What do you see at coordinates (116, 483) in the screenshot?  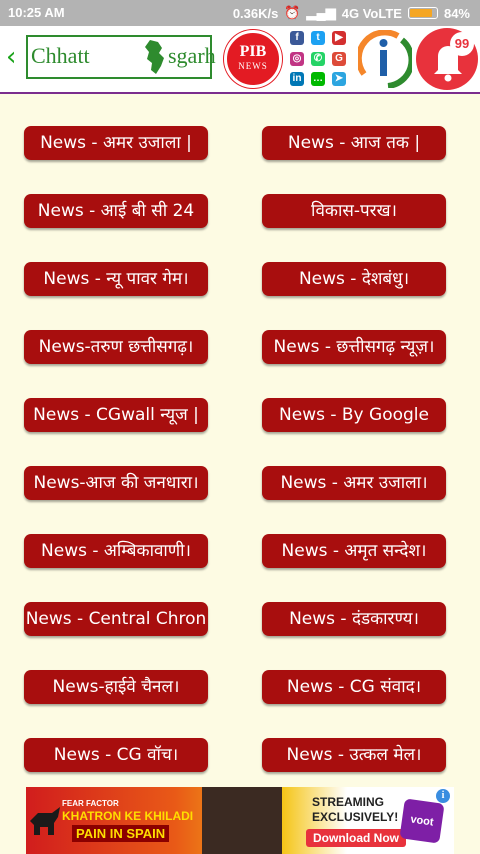 I see `news-button: News-आज की जनधारा।` at bounding box center [116, 483].